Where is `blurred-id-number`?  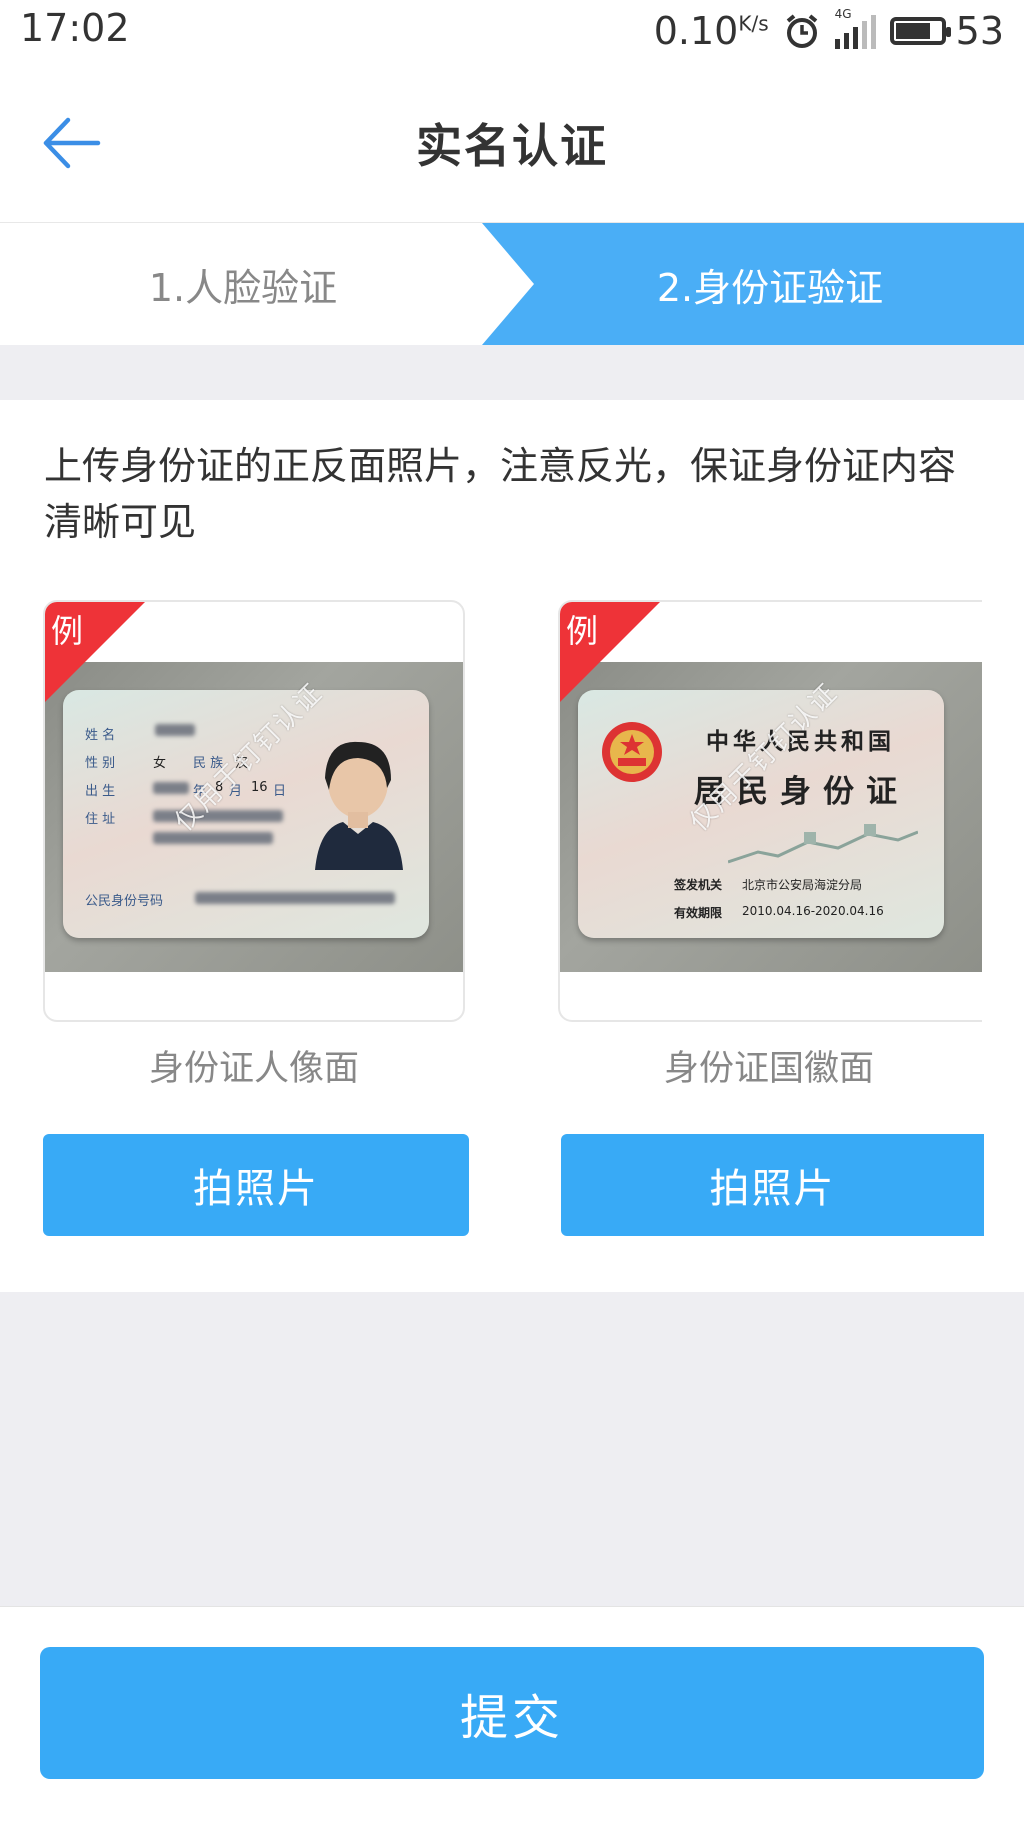
blurred-id-number is located at coordinates (295, 898).